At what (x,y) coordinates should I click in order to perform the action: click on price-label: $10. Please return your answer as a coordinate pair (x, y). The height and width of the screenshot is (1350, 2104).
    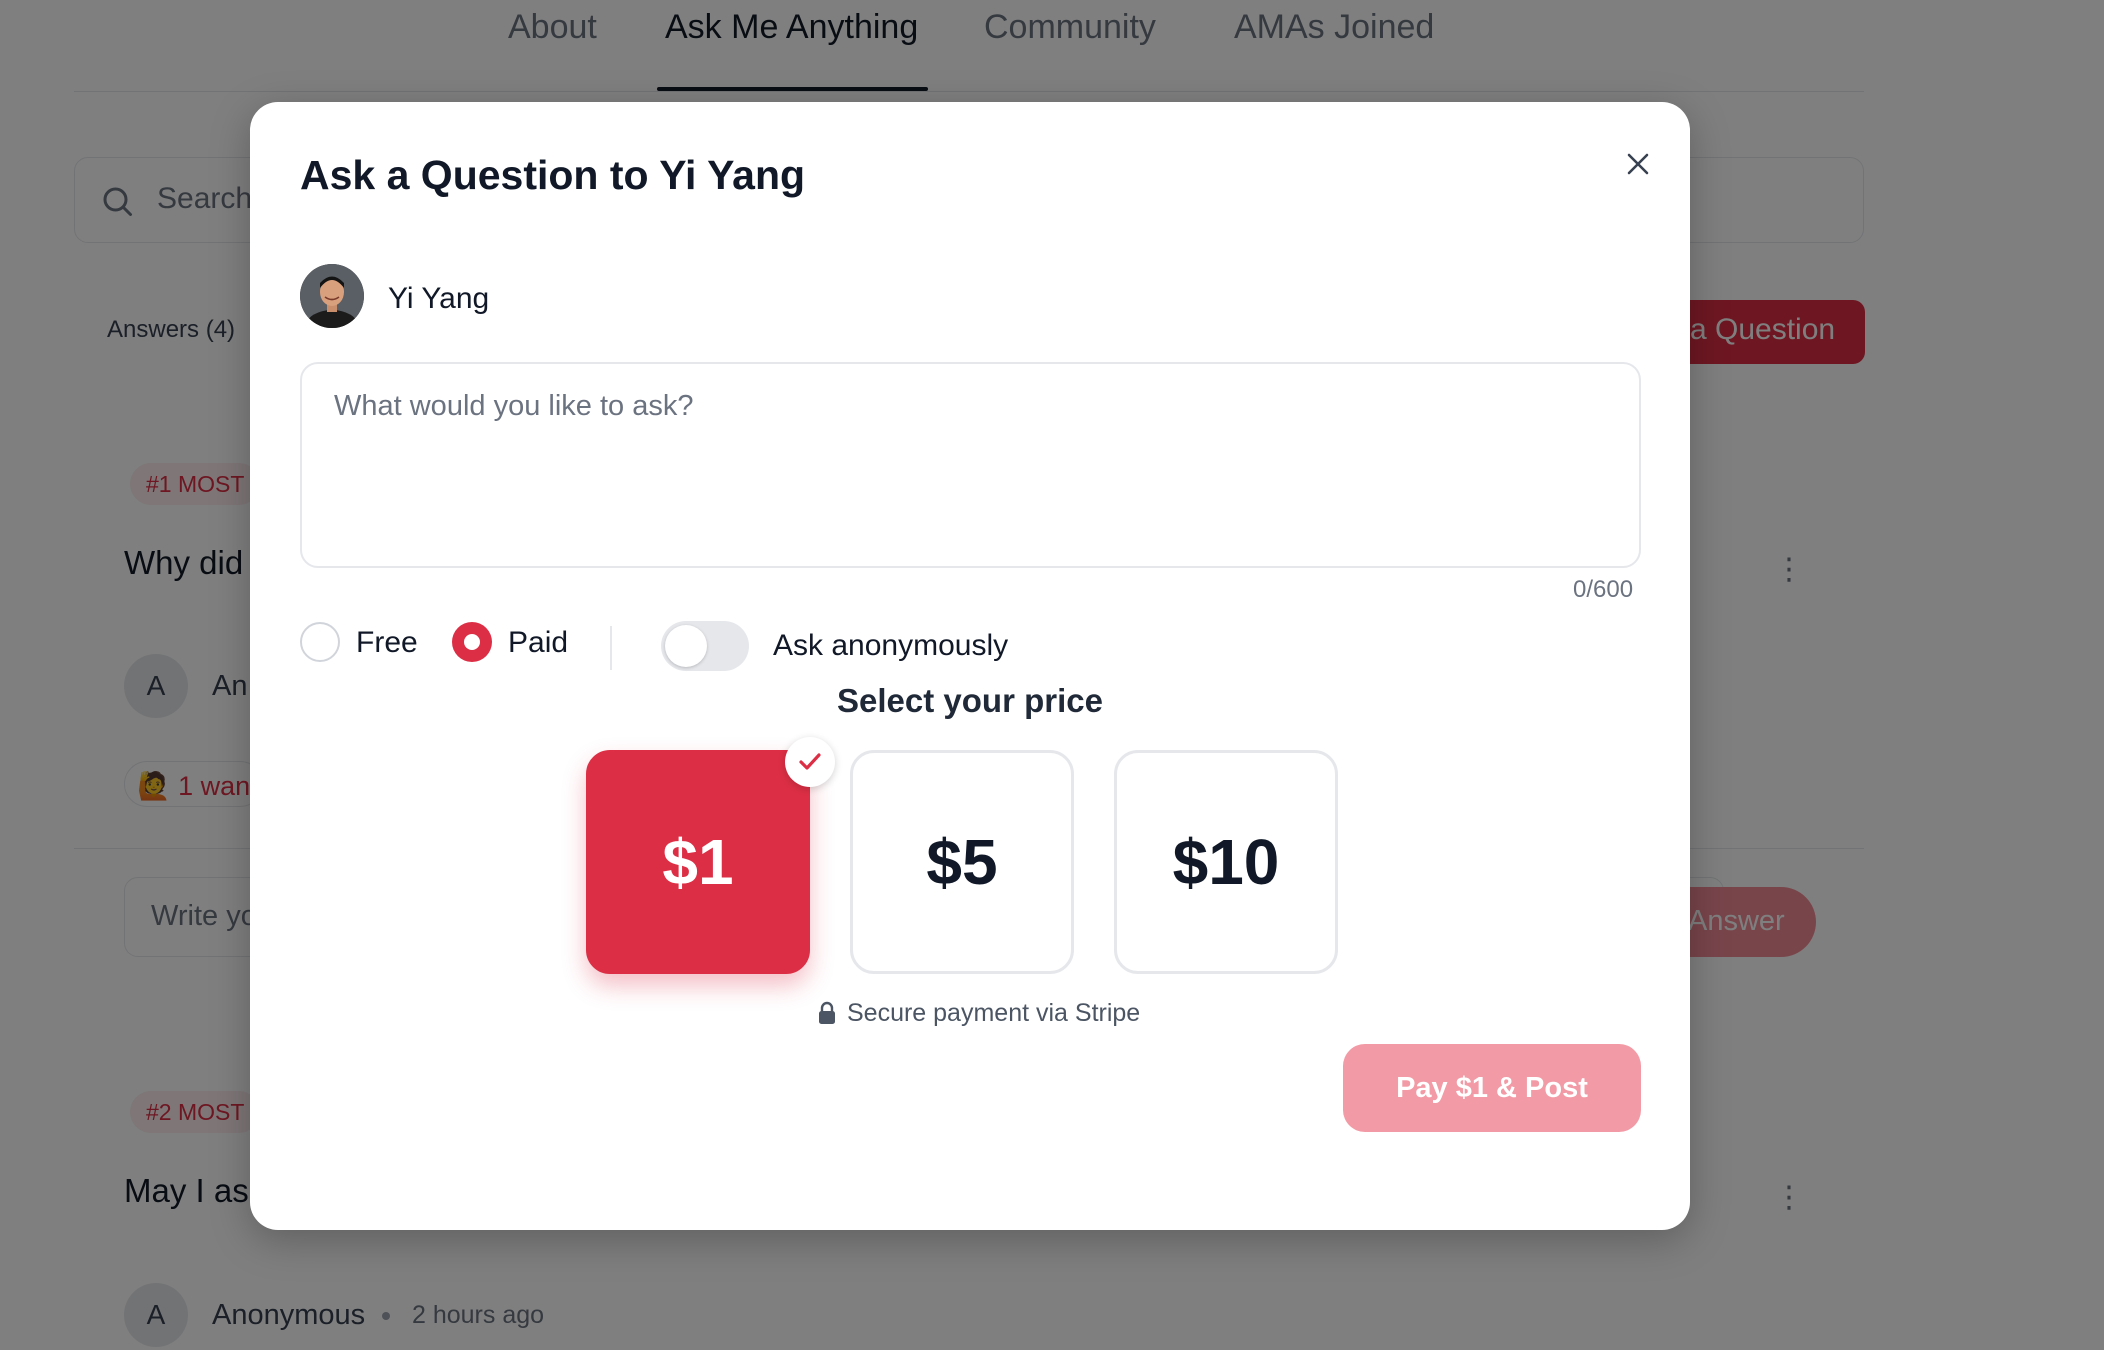
    Looking at the image, I should click on (1226, 862).